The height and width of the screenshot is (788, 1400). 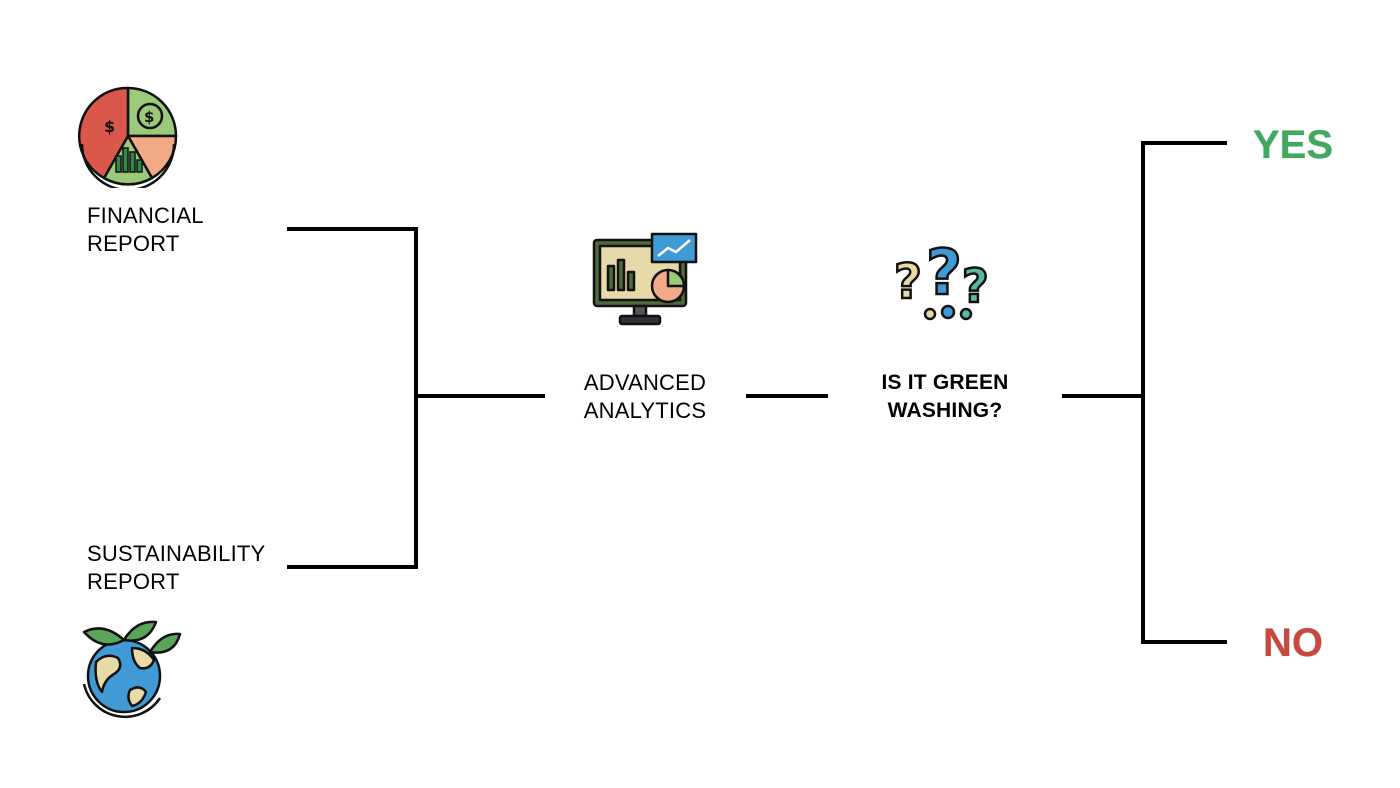 I want to click on connector-split, so click(x=1184, y=392).